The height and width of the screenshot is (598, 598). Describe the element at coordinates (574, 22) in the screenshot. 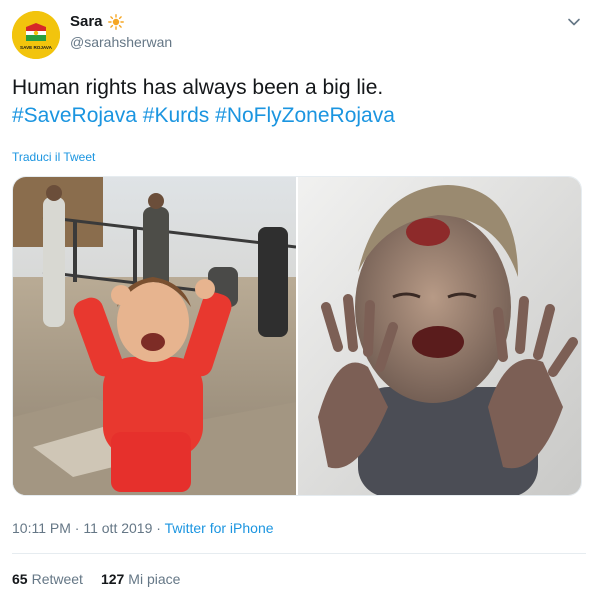

I see `chevron-down-icon` at that location.